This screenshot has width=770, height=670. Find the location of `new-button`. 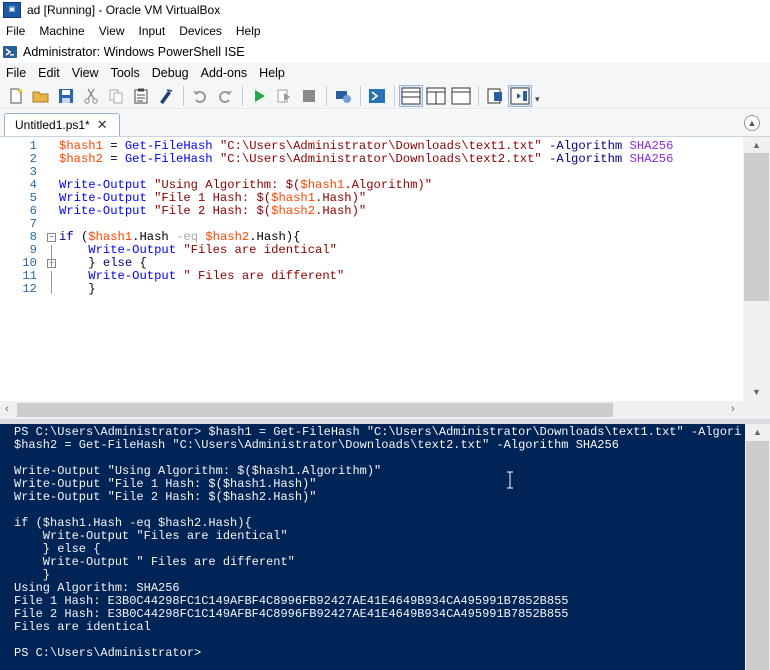

new-button is located at coordinates (16, 96).